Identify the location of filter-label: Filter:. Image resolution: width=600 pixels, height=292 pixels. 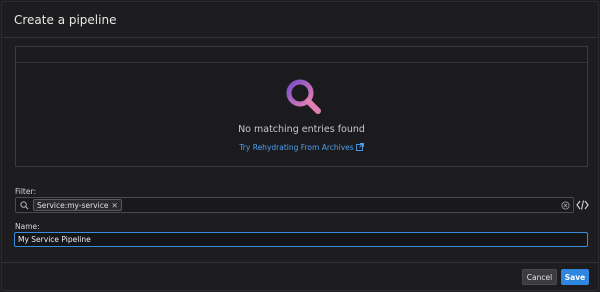
(25, 191).